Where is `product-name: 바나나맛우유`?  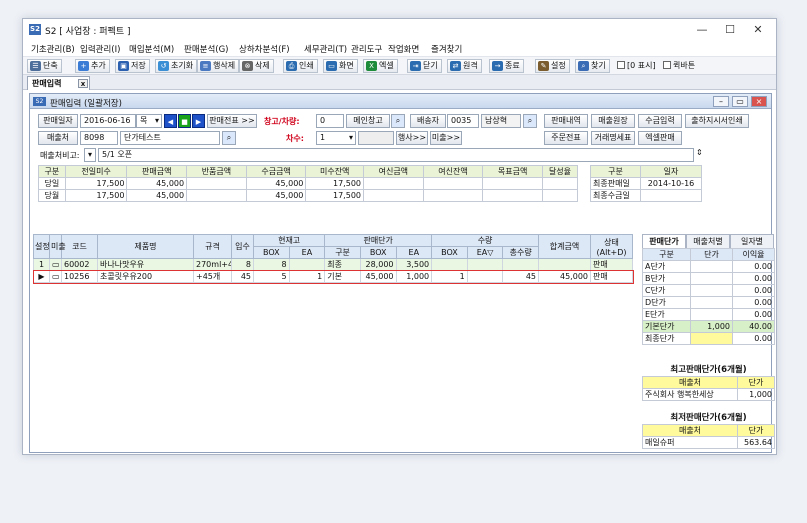
product-name: 바나나맛우유 is located at coordinates (145, 264).